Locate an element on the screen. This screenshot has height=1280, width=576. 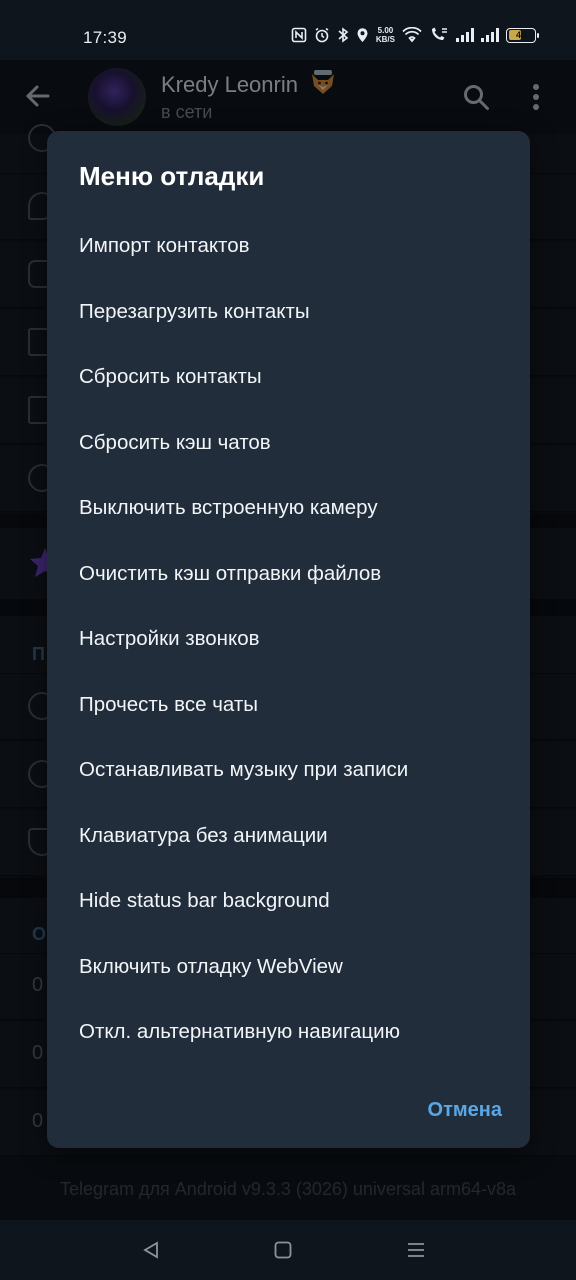
wifi-icon is located at coordinates (412, 35).